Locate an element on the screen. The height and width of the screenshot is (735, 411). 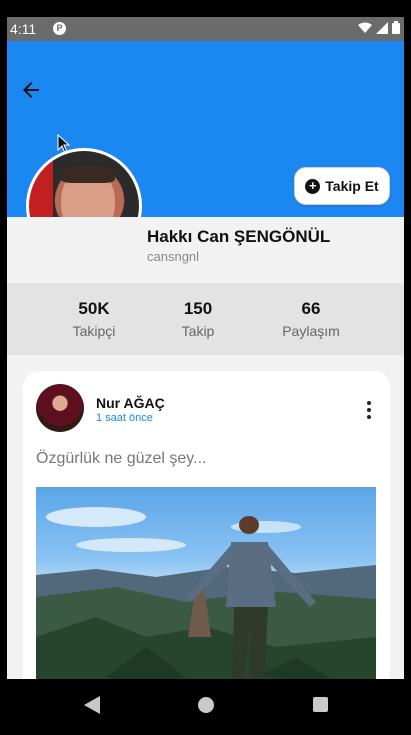
stat-value: 66 is located at coordinates (311, 308).